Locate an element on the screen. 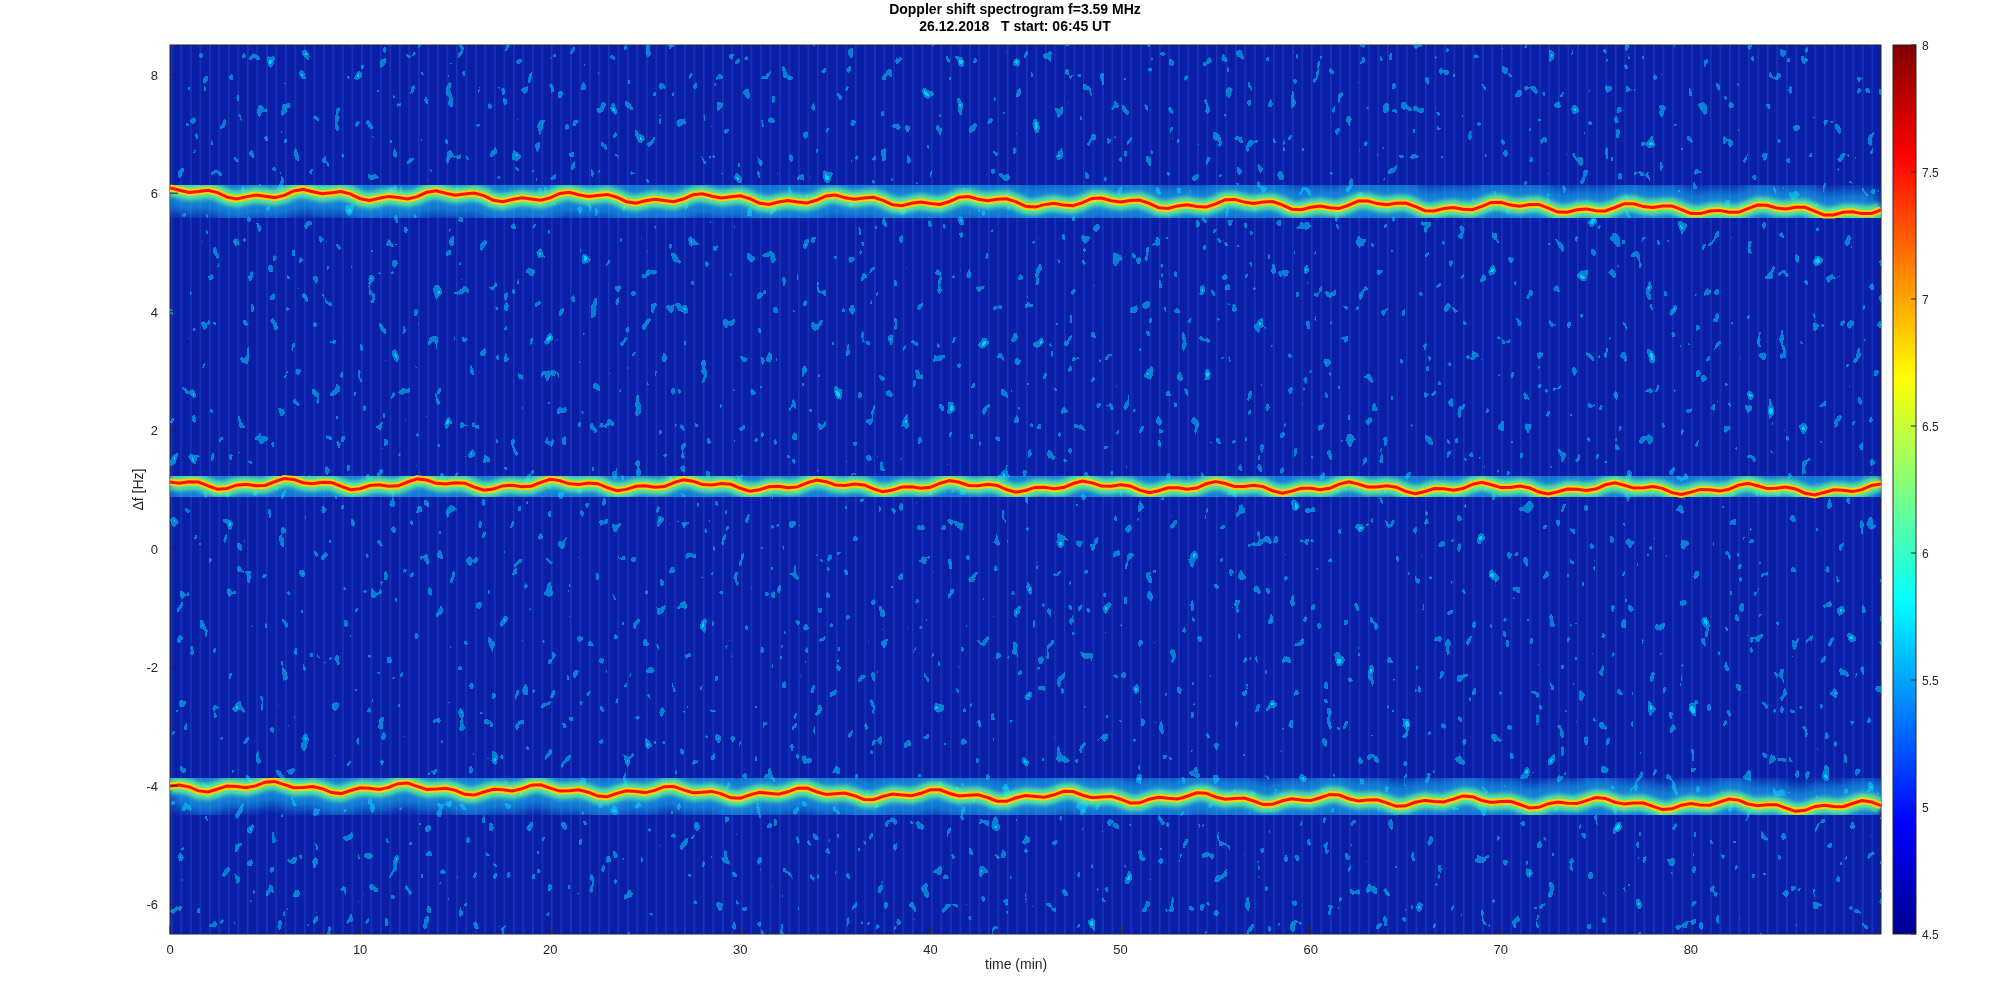 Image resolution: width=2000 pixels, height=1003 pixels. tick-label: -4 is located at coordinates (152, 786).